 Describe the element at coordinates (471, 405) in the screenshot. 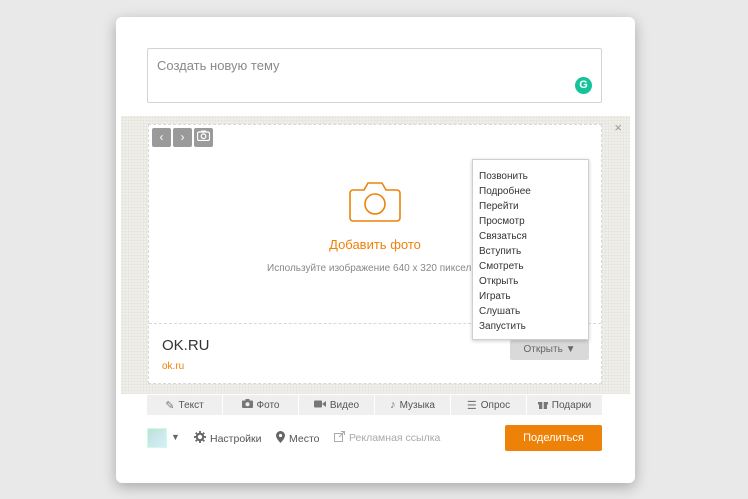

I see `poll-icon: ☰` at that location.